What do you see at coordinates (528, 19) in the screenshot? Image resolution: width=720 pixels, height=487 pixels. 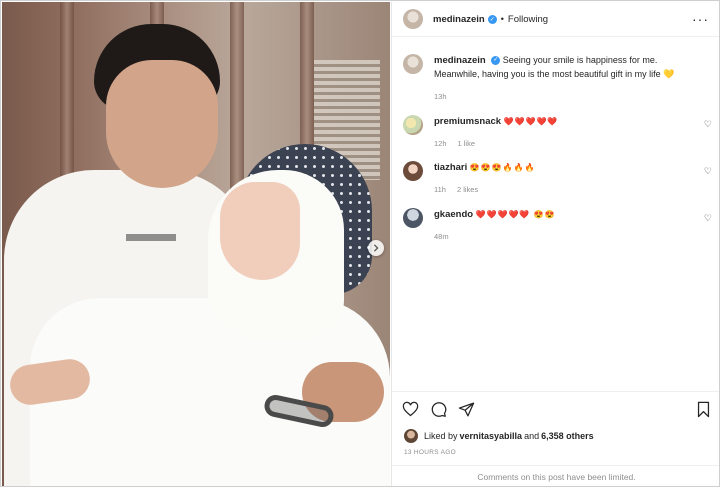 I see `following-button: Following` at bounding box center [528, 19].